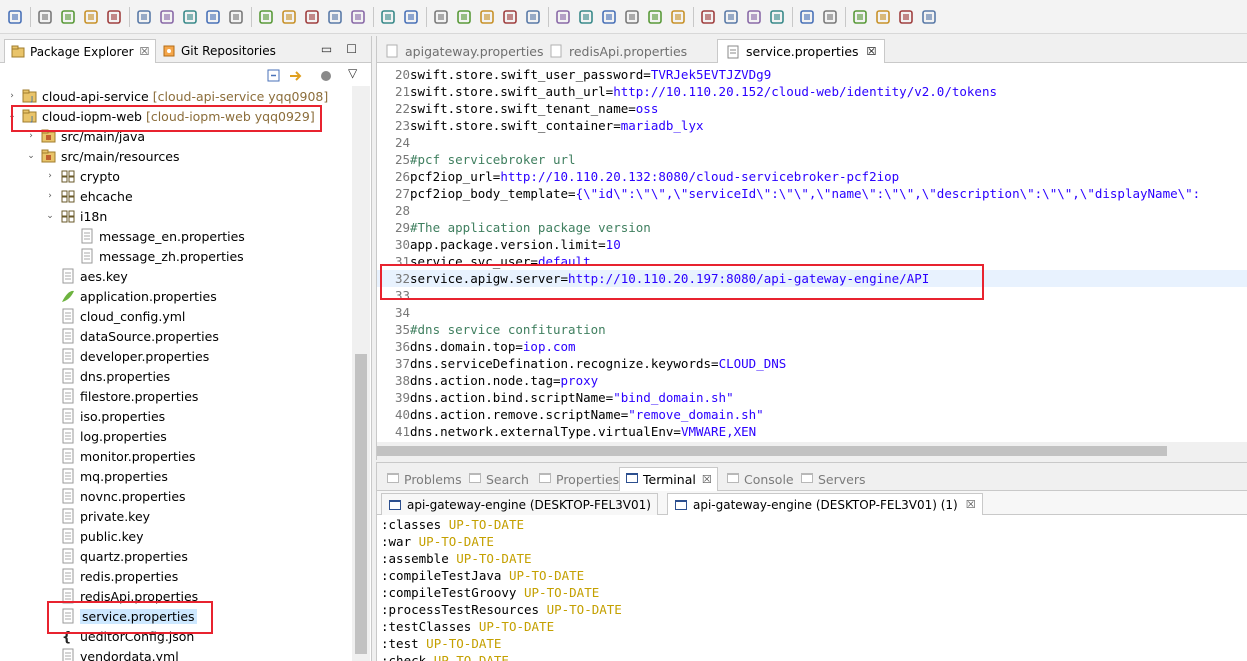 This screenshot has height=661, width=1247. What do you see at coordinates (441, 17) in the screenshot?
I see `debug-icon` at bounding box center [441, 17].